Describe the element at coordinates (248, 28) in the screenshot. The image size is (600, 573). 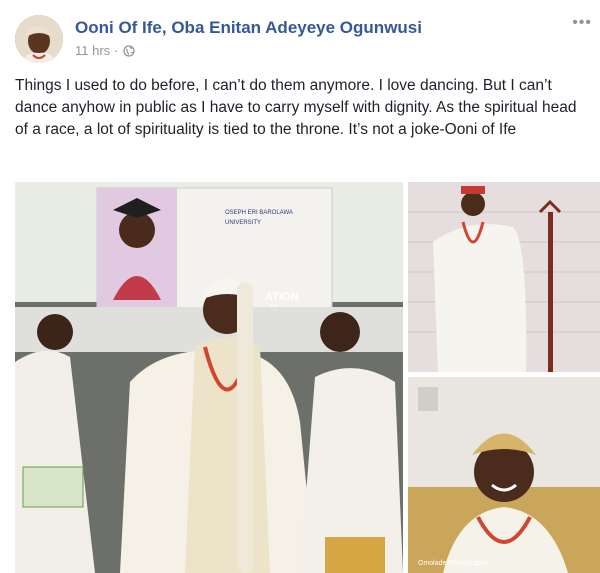
I see `author-name-link: Ooni Of Ife, Oba Enitan Adeyeye Ogunwusi` at that location.